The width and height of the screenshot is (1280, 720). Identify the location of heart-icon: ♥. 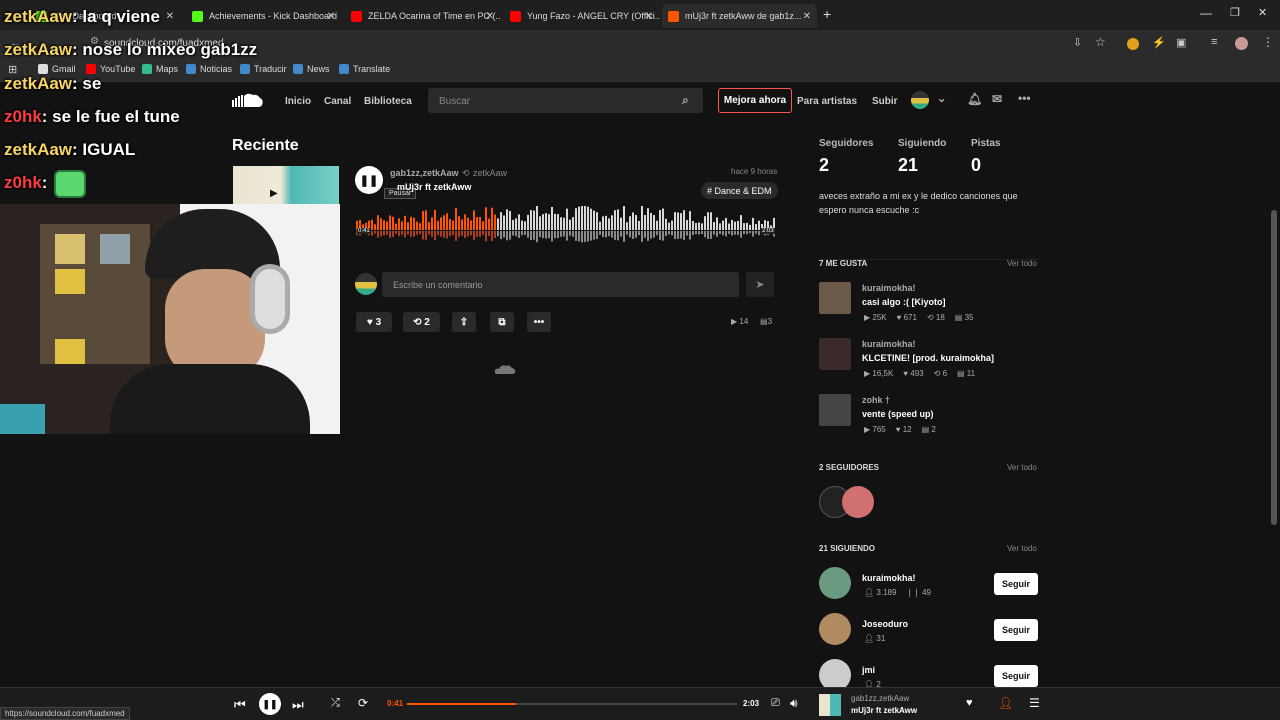
(969, 703).